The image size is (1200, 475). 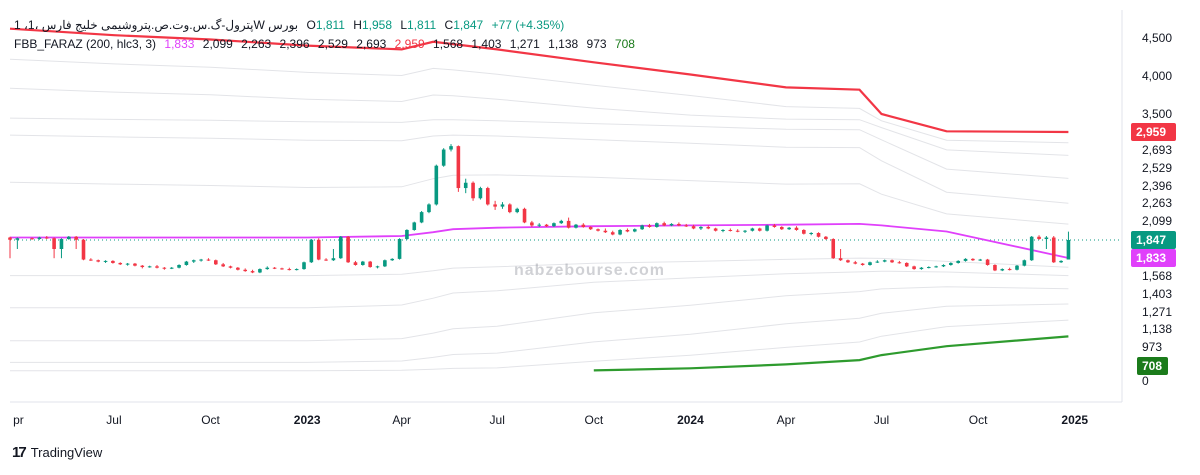 I want to click on legend-c-label: C, so click(x=449, y=25).